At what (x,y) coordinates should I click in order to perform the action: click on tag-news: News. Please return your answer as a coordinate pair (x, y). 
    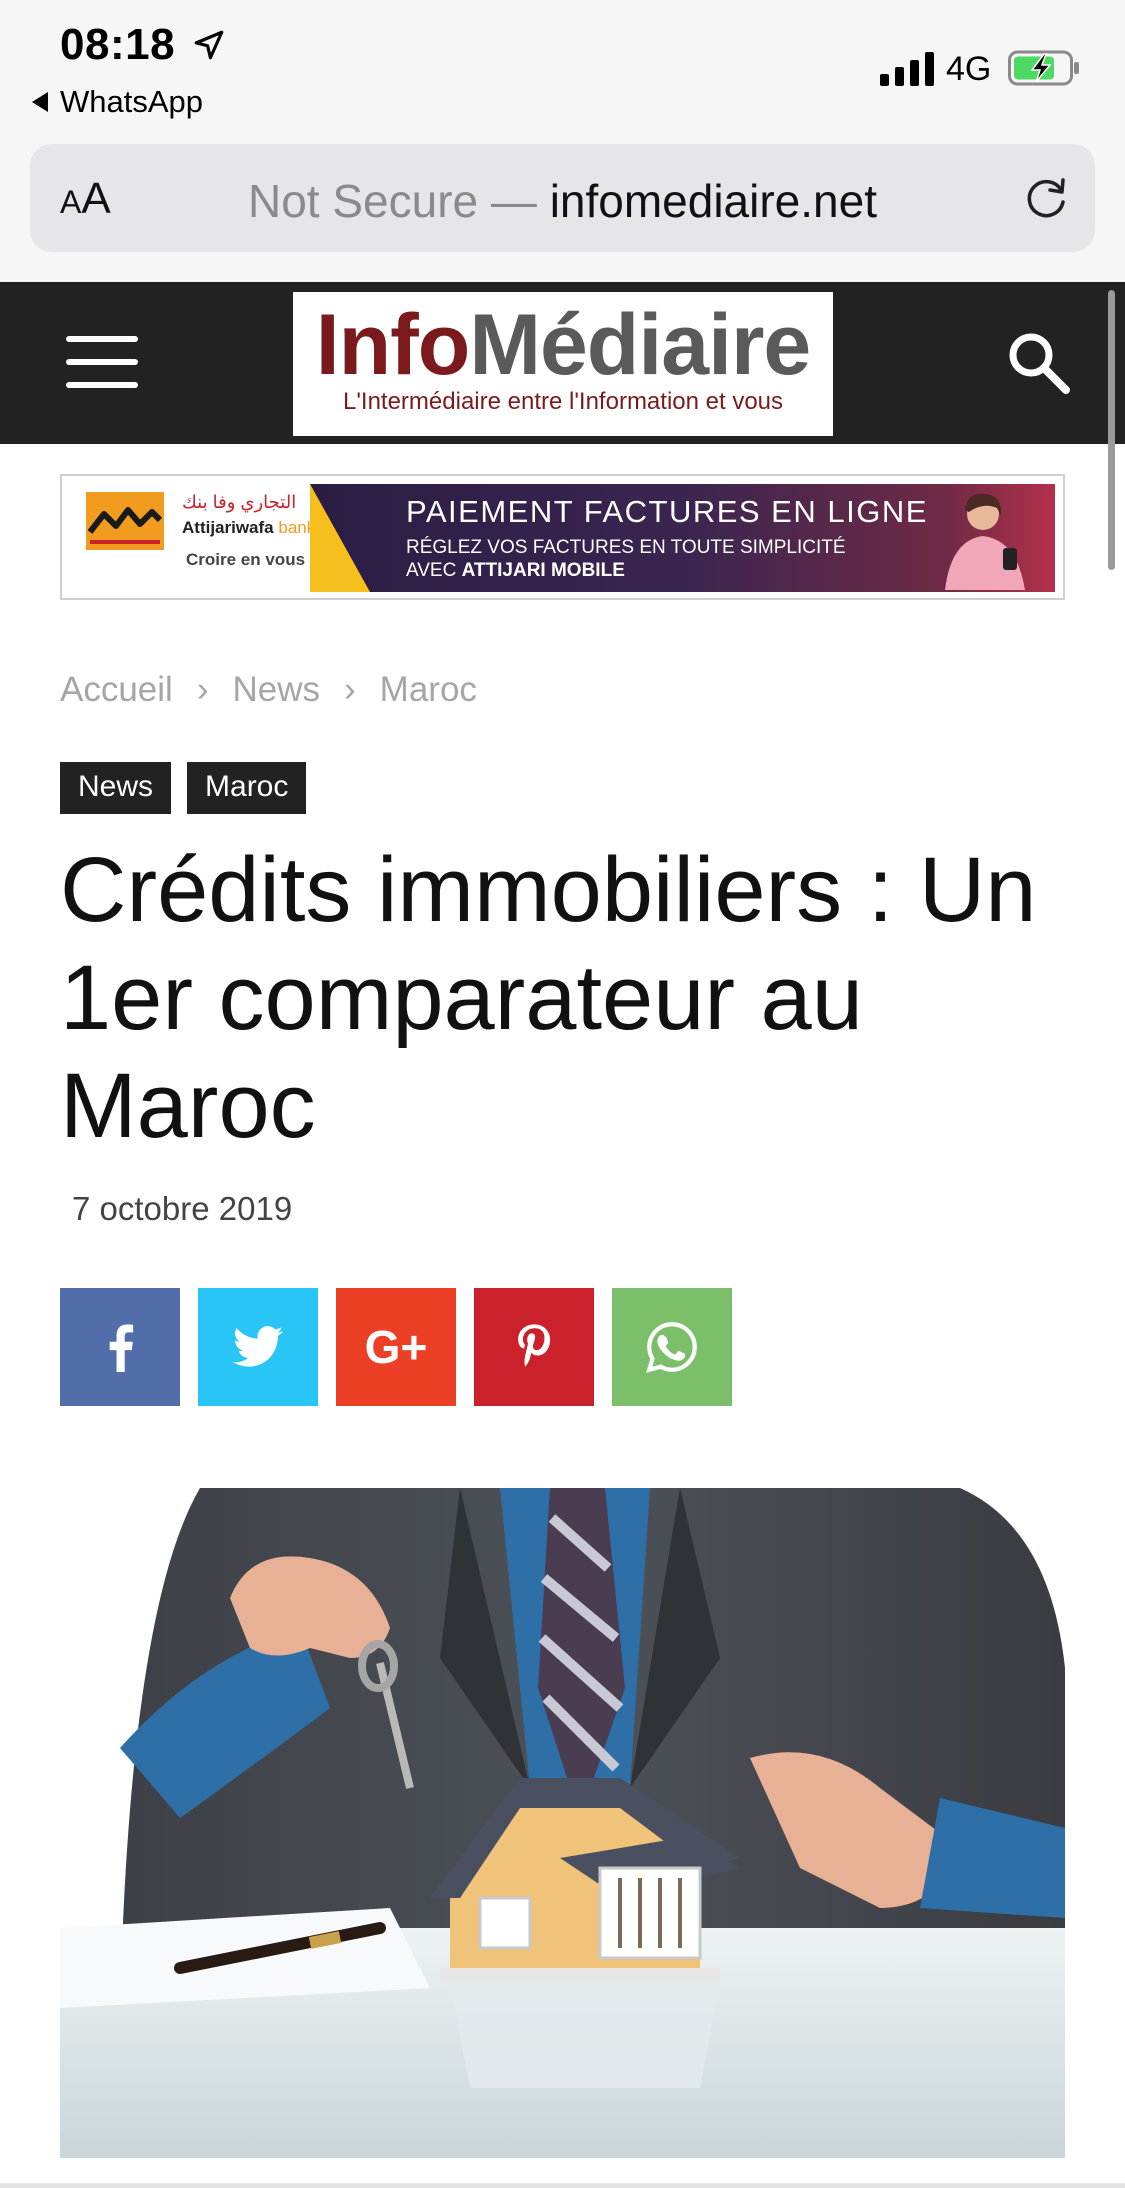
    Looking at the image, I should click on (116, 788).